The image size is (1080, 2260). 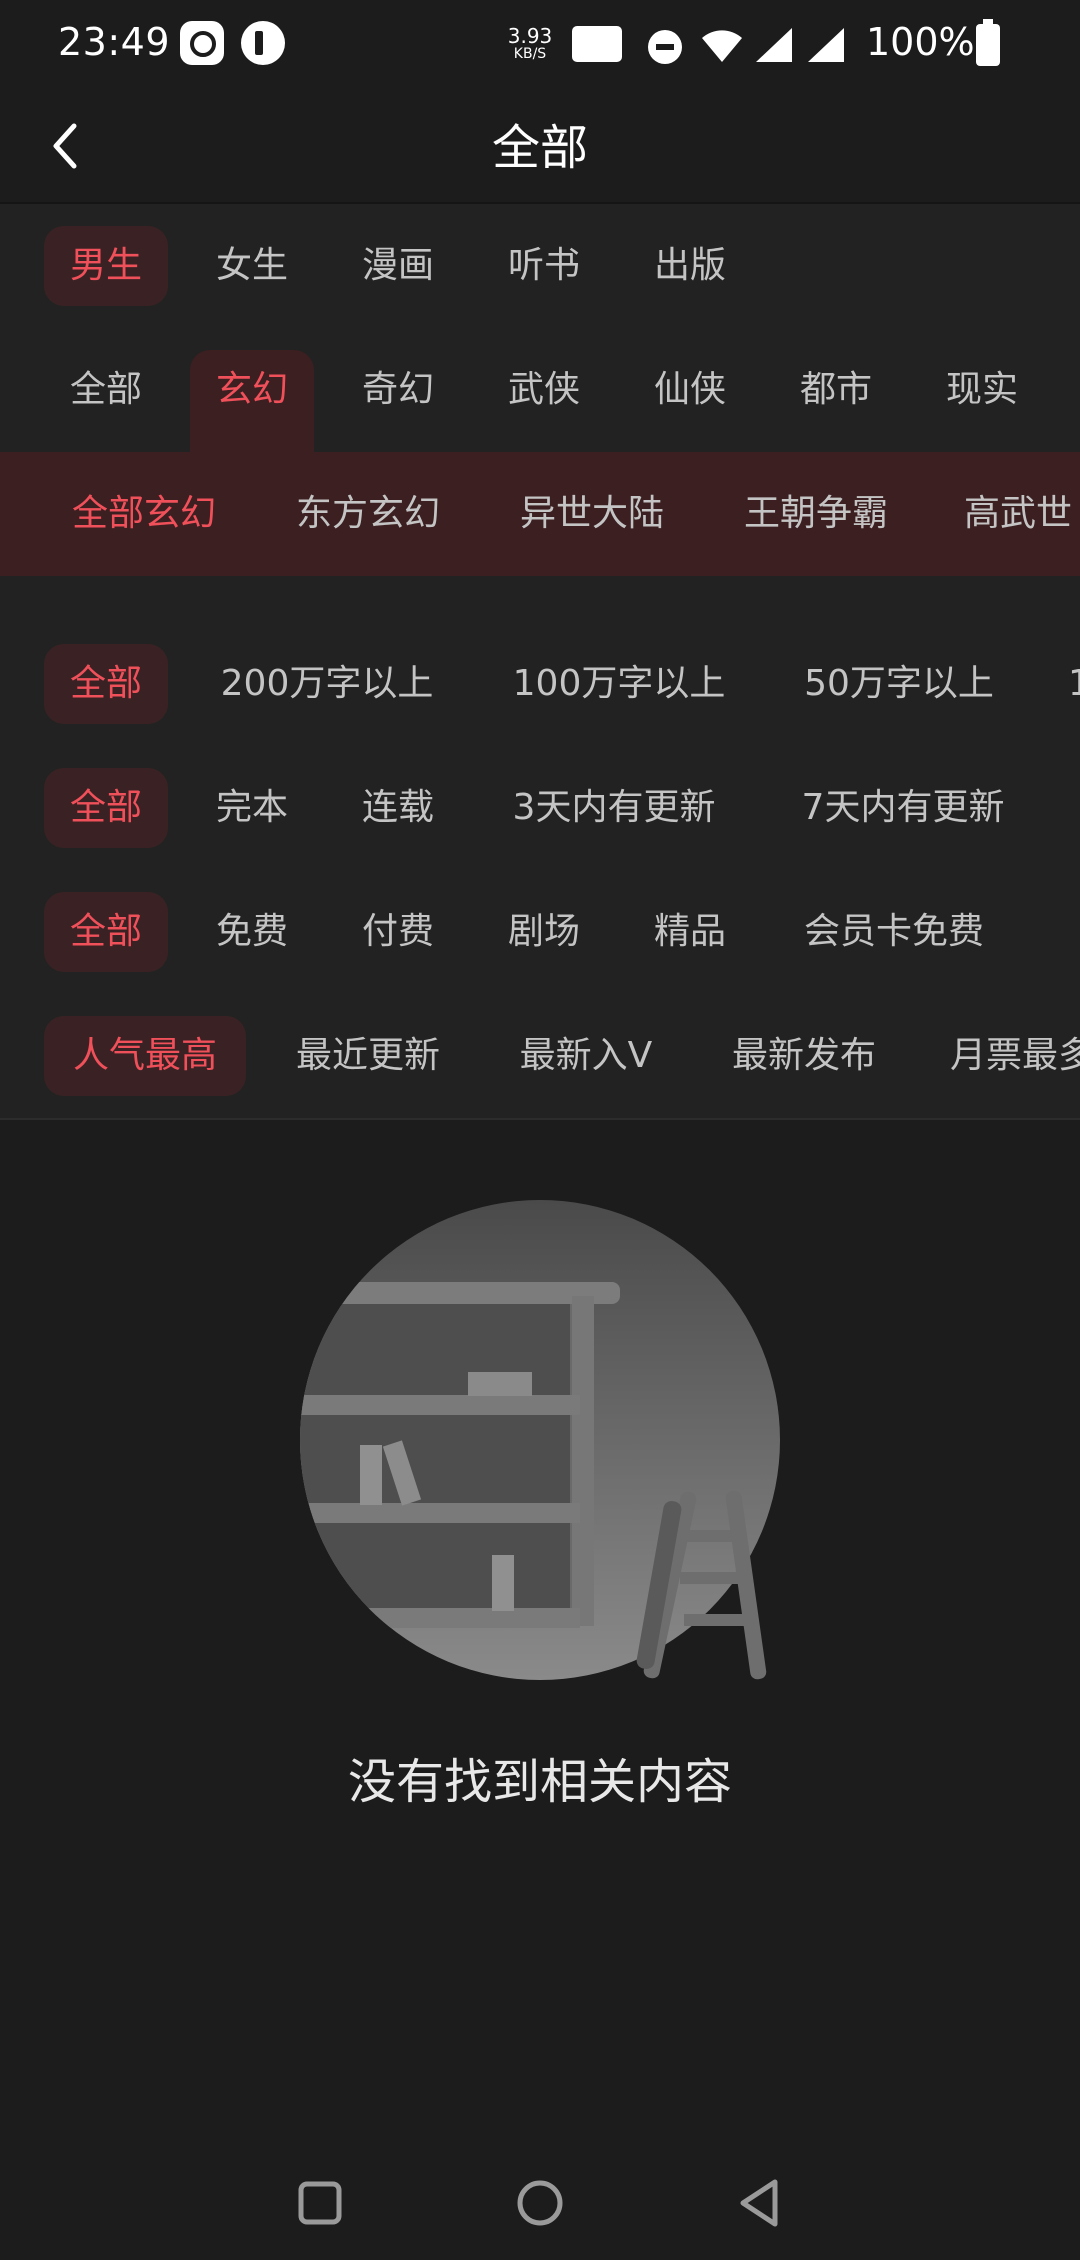 I want to click on tab-audiobook: 听书, so click(x=544, y=266).